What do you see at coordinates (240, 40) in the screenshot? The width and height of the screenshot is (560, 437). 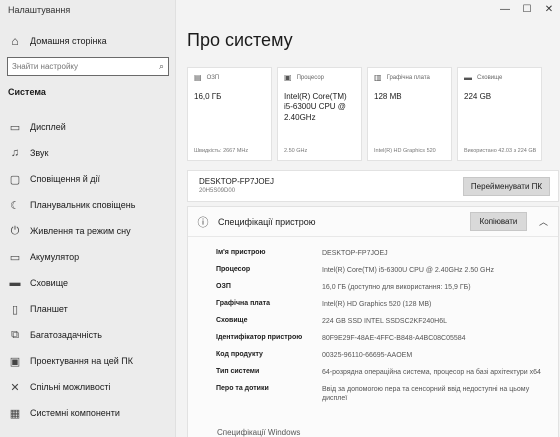 I see `page-title: Про систему` at bounding box center [240, 40].